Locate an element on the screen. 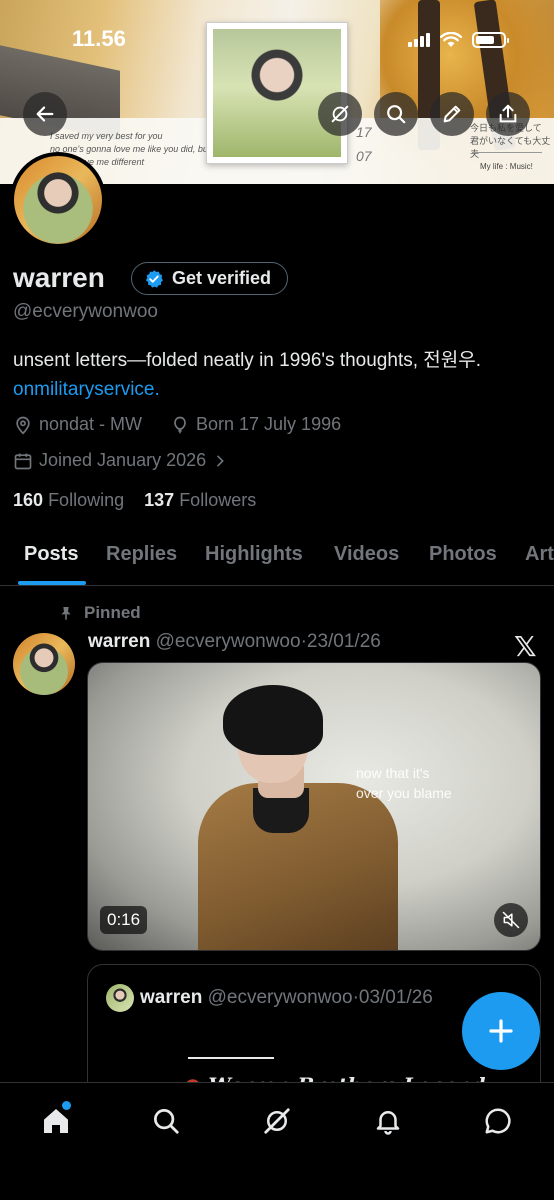  banner-divider is located at coordinates (507, 152).